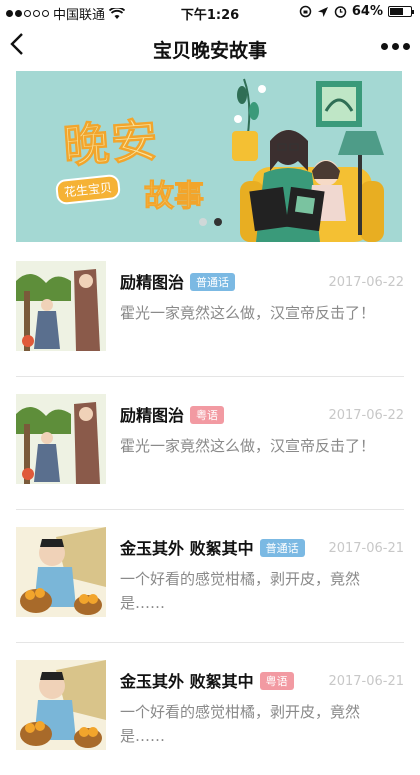 The image size is (420, 775). What do you see at coordinates (111, 143) in the screenshot?
I see `banner-title: 晚安` at bounding box center [111, 143].